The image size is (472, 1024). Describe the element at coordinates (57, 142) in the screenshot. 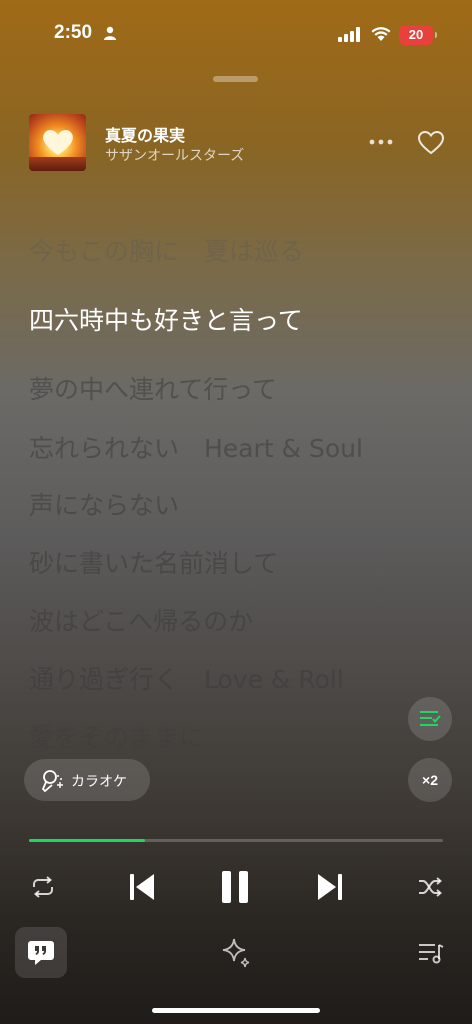

I see `album-art` at that location.